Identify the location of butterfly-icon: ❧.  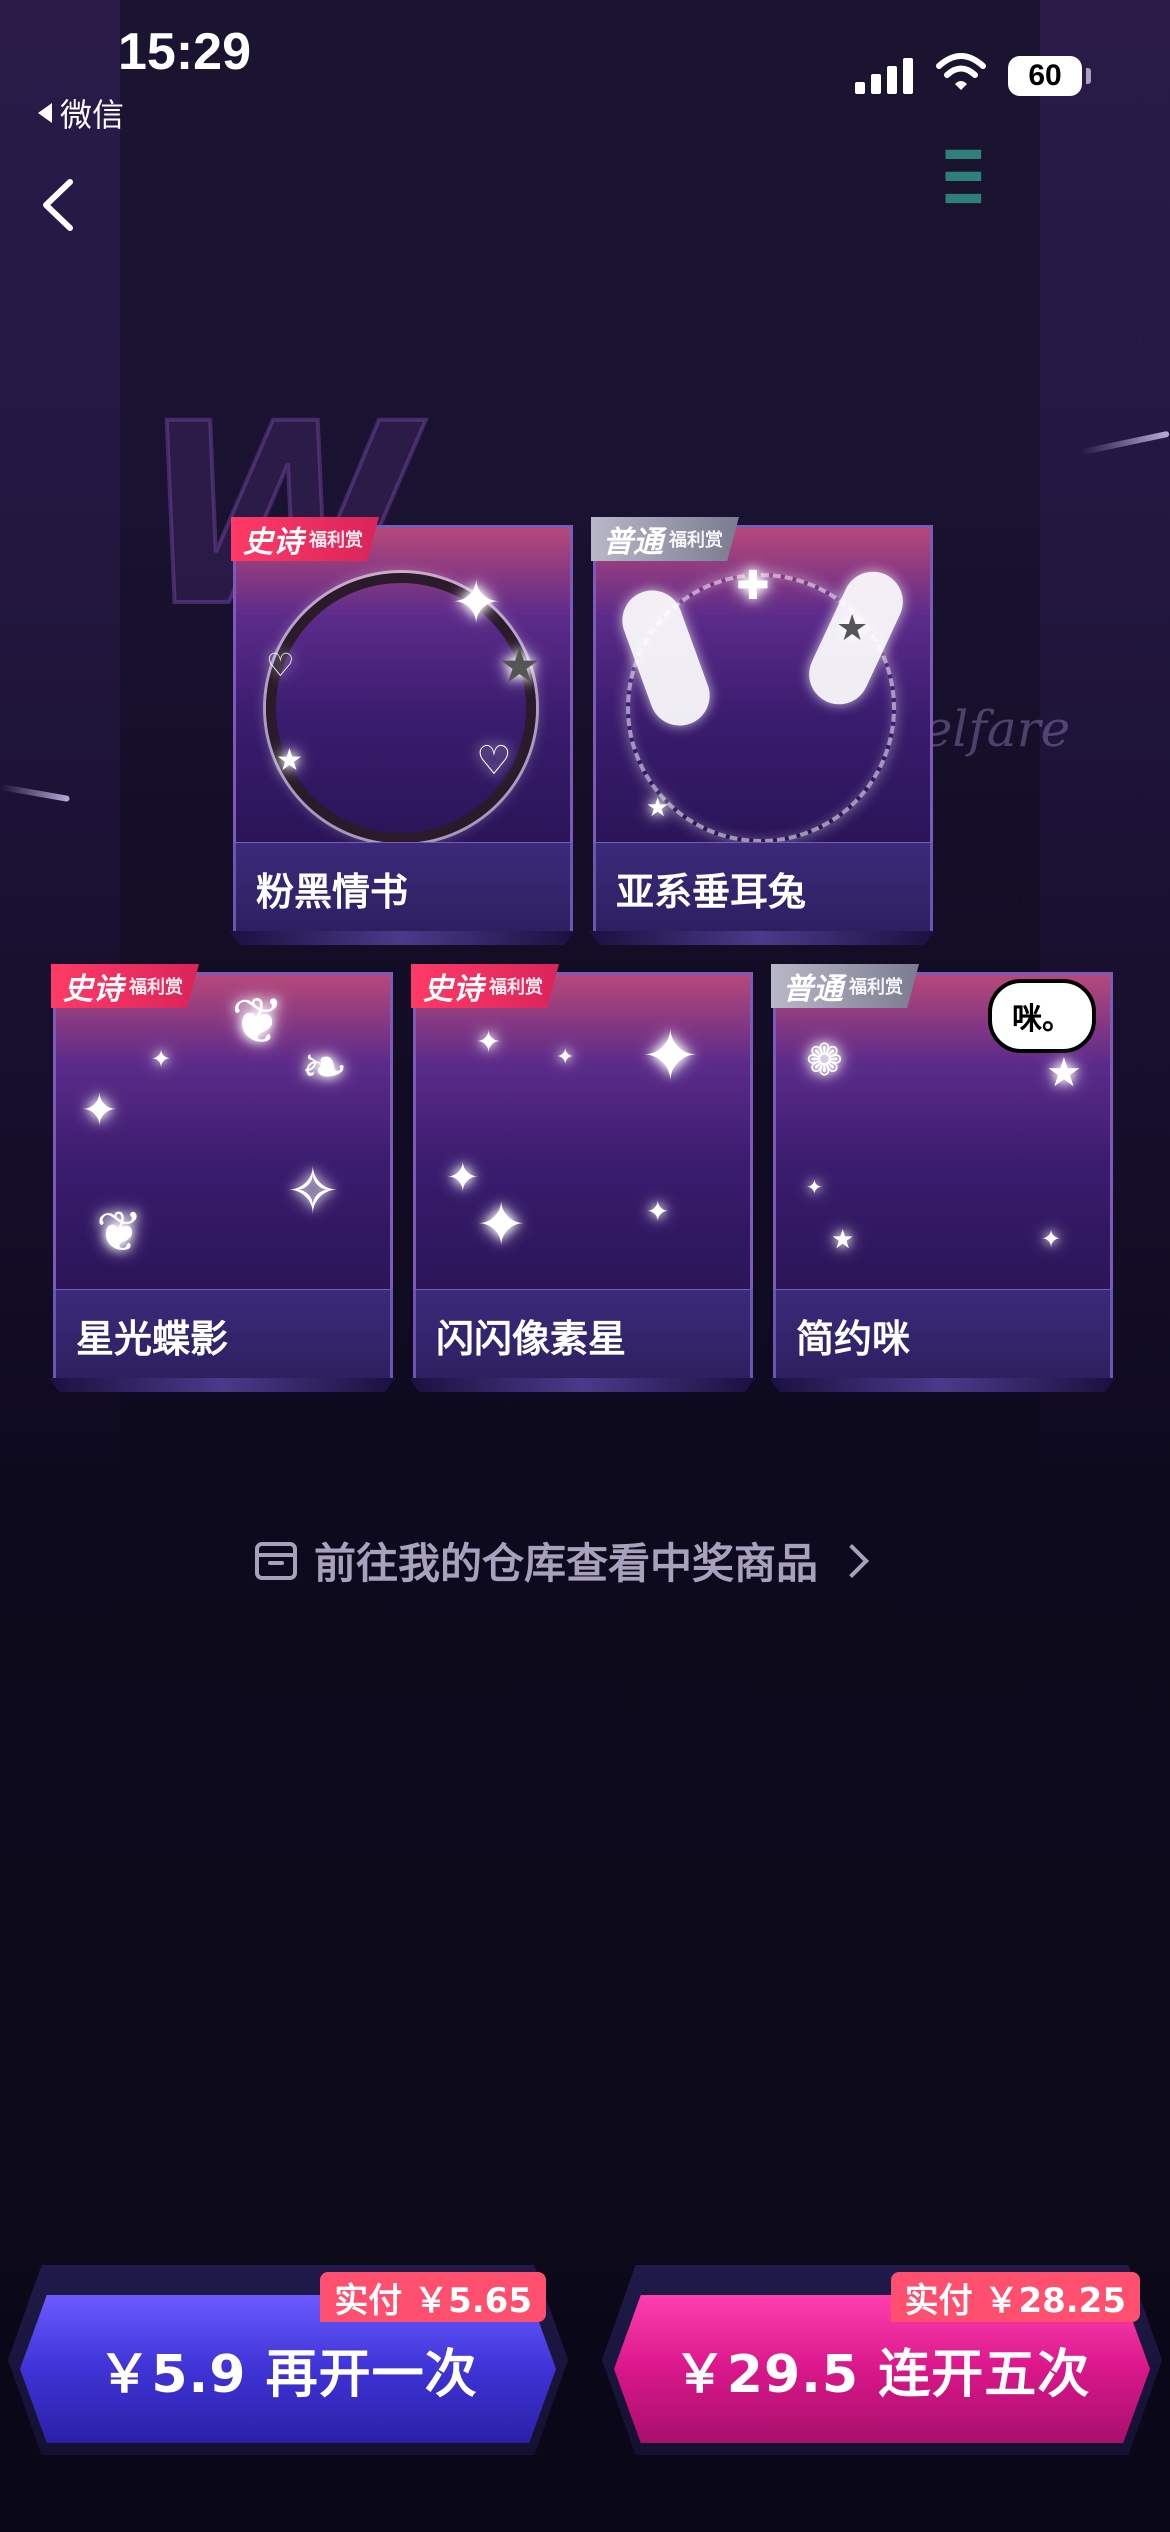
(324, 1067).